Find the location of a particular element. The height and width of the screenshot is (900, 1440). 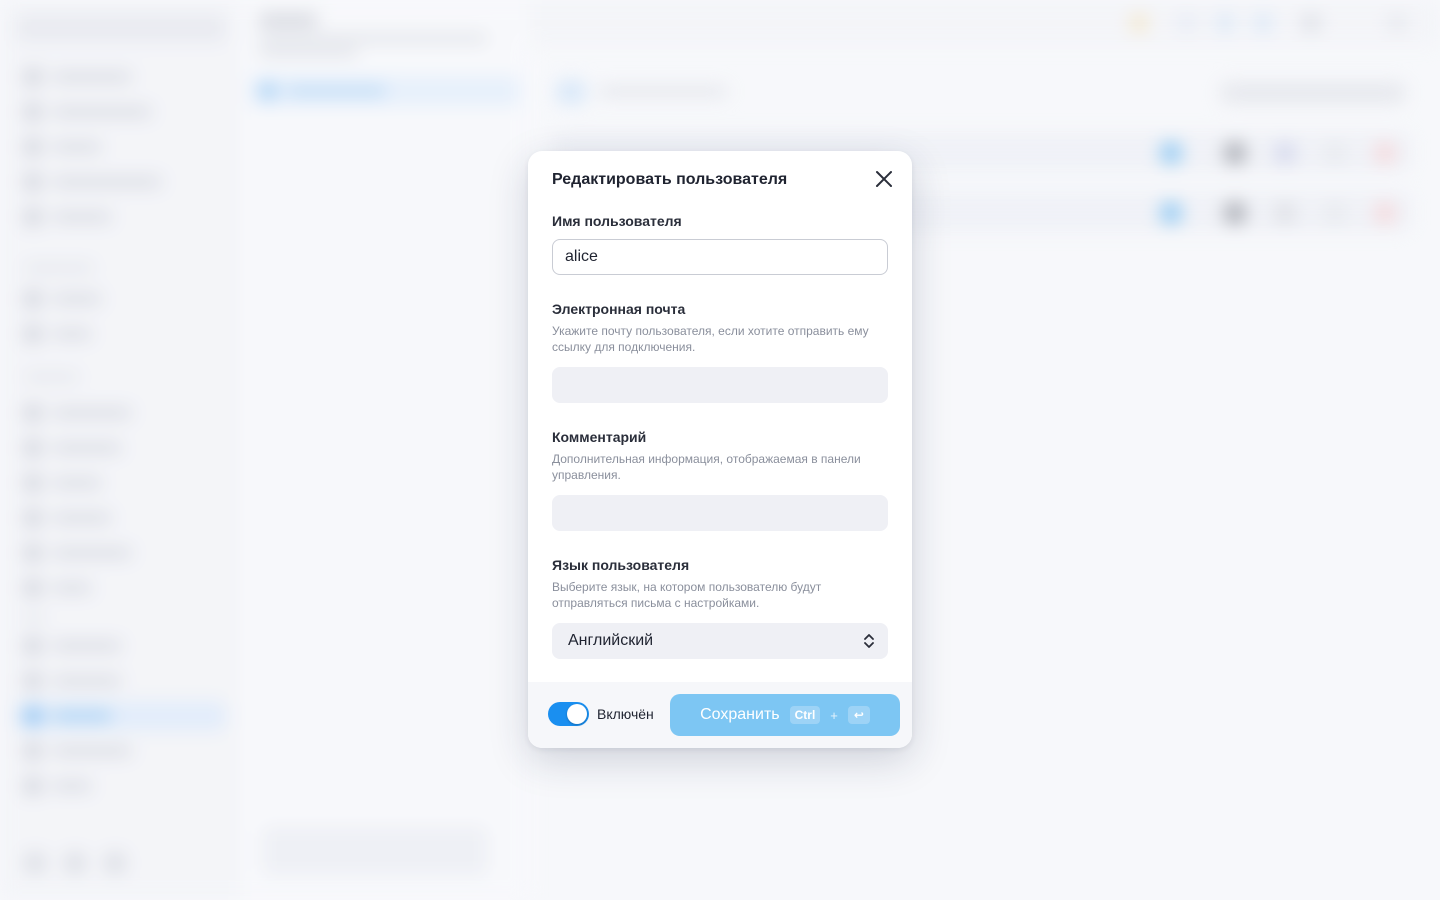

toggle-knob is located at coordinates (577, 714).